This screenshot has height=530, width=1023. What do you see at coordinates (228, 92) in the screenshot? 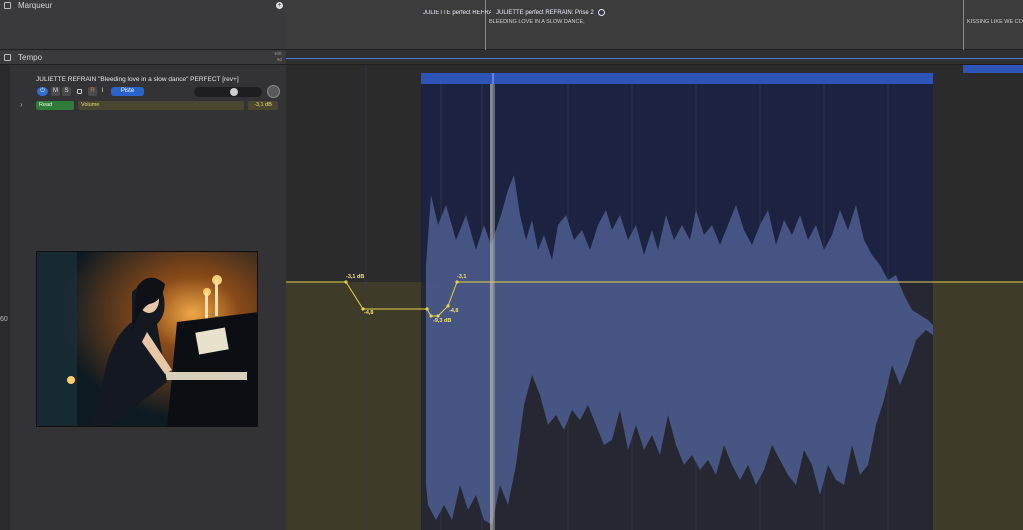
I see `volume-slider` at bounding box center [228, 92].